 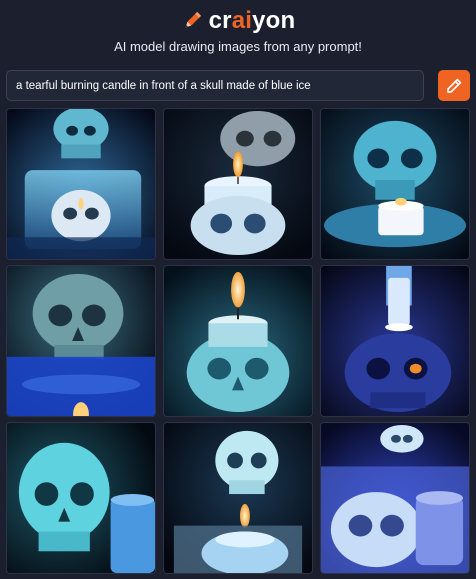 I want to click on draw-button, so click(x=454, y=85).